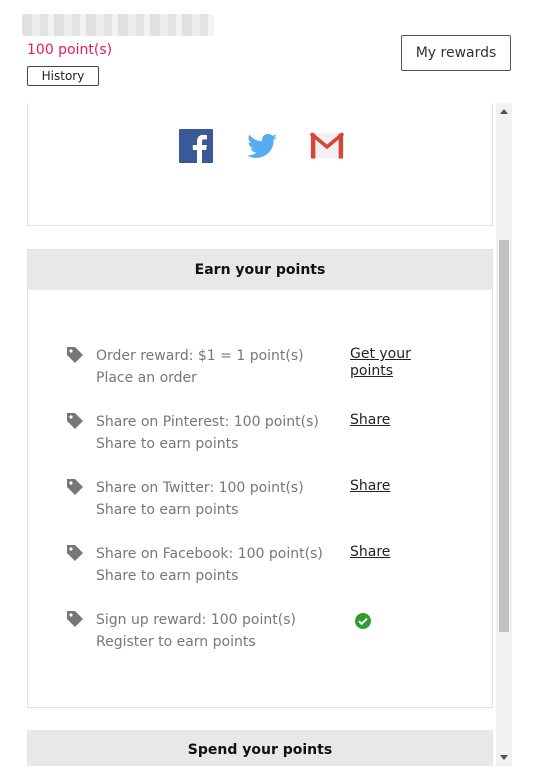 The height and width of the screenshot is (773, 534). Describe the element at coordinates (386, 363) in the screenshot. I see `get-your-points-link: Get your points` at that location.